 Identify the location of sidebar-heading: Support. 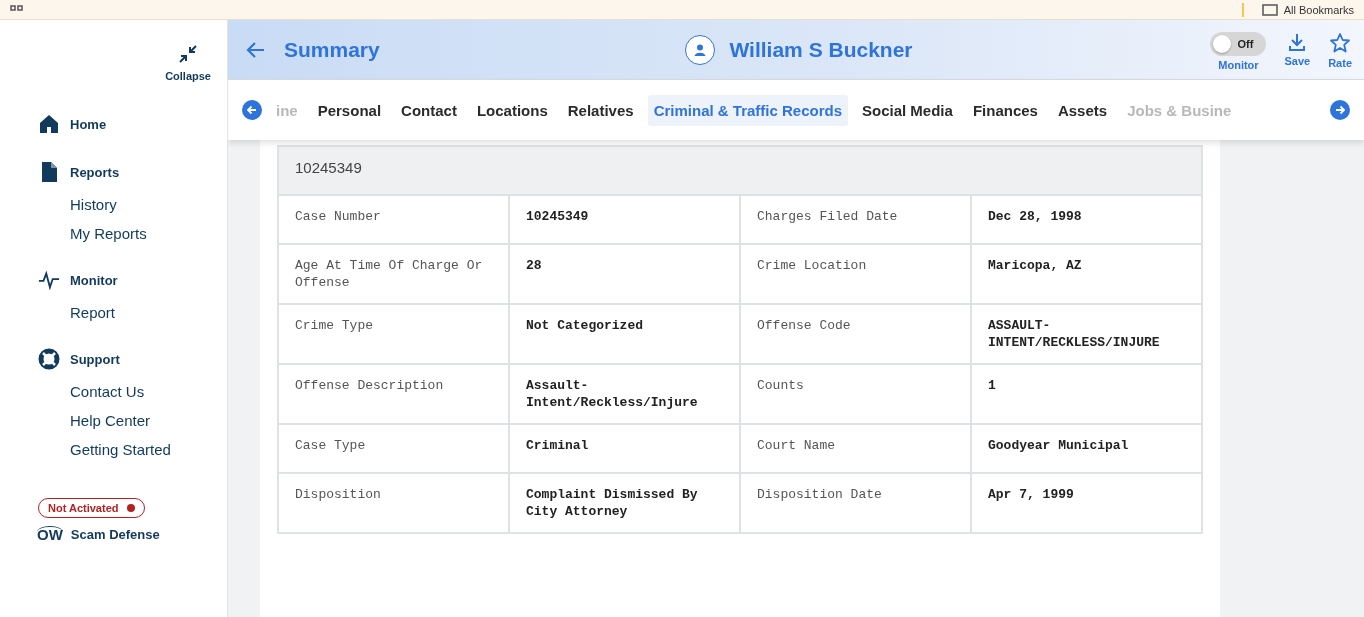
(95, 359).